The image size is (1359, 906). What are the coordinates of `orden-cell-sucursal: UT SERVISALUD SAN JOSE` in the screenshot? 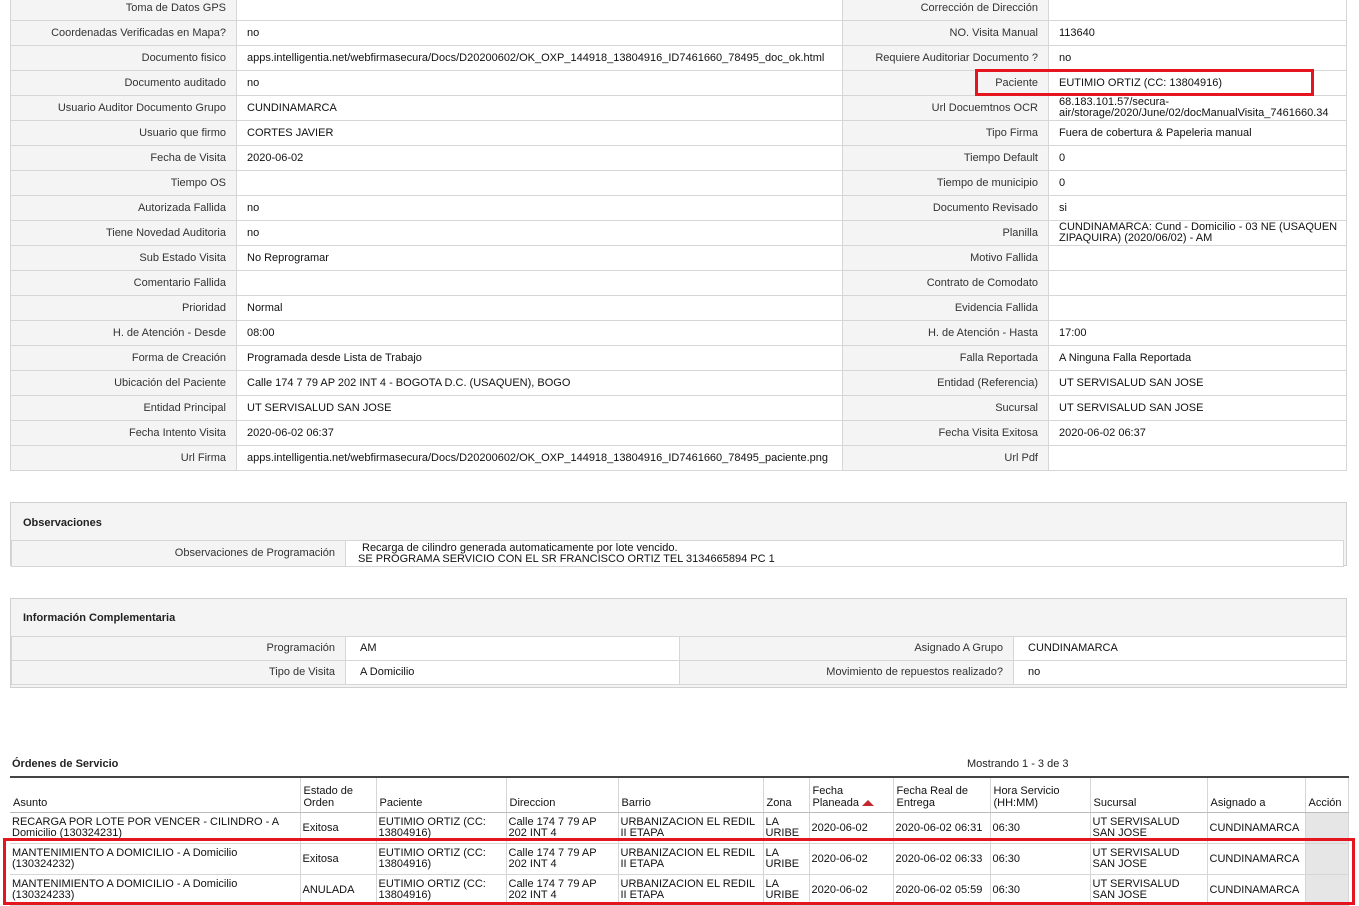 It's located at (1149, 859).